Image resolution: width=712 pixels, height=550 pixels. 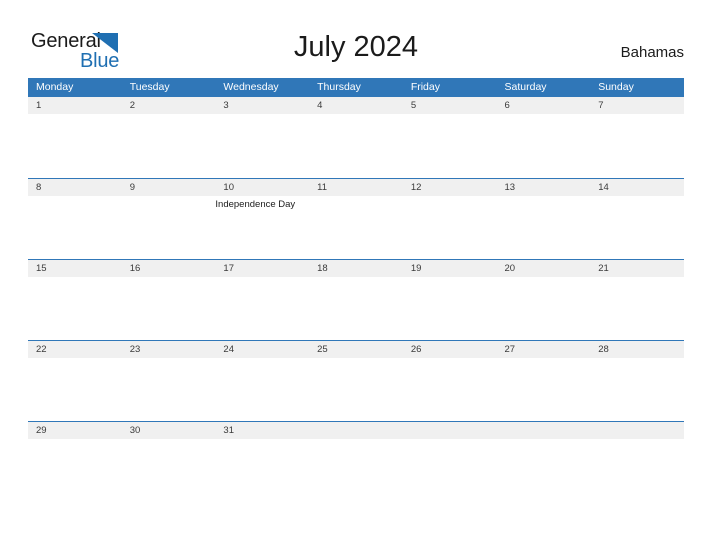 I want to click on day-number: 5, so click(x=413, y=105).